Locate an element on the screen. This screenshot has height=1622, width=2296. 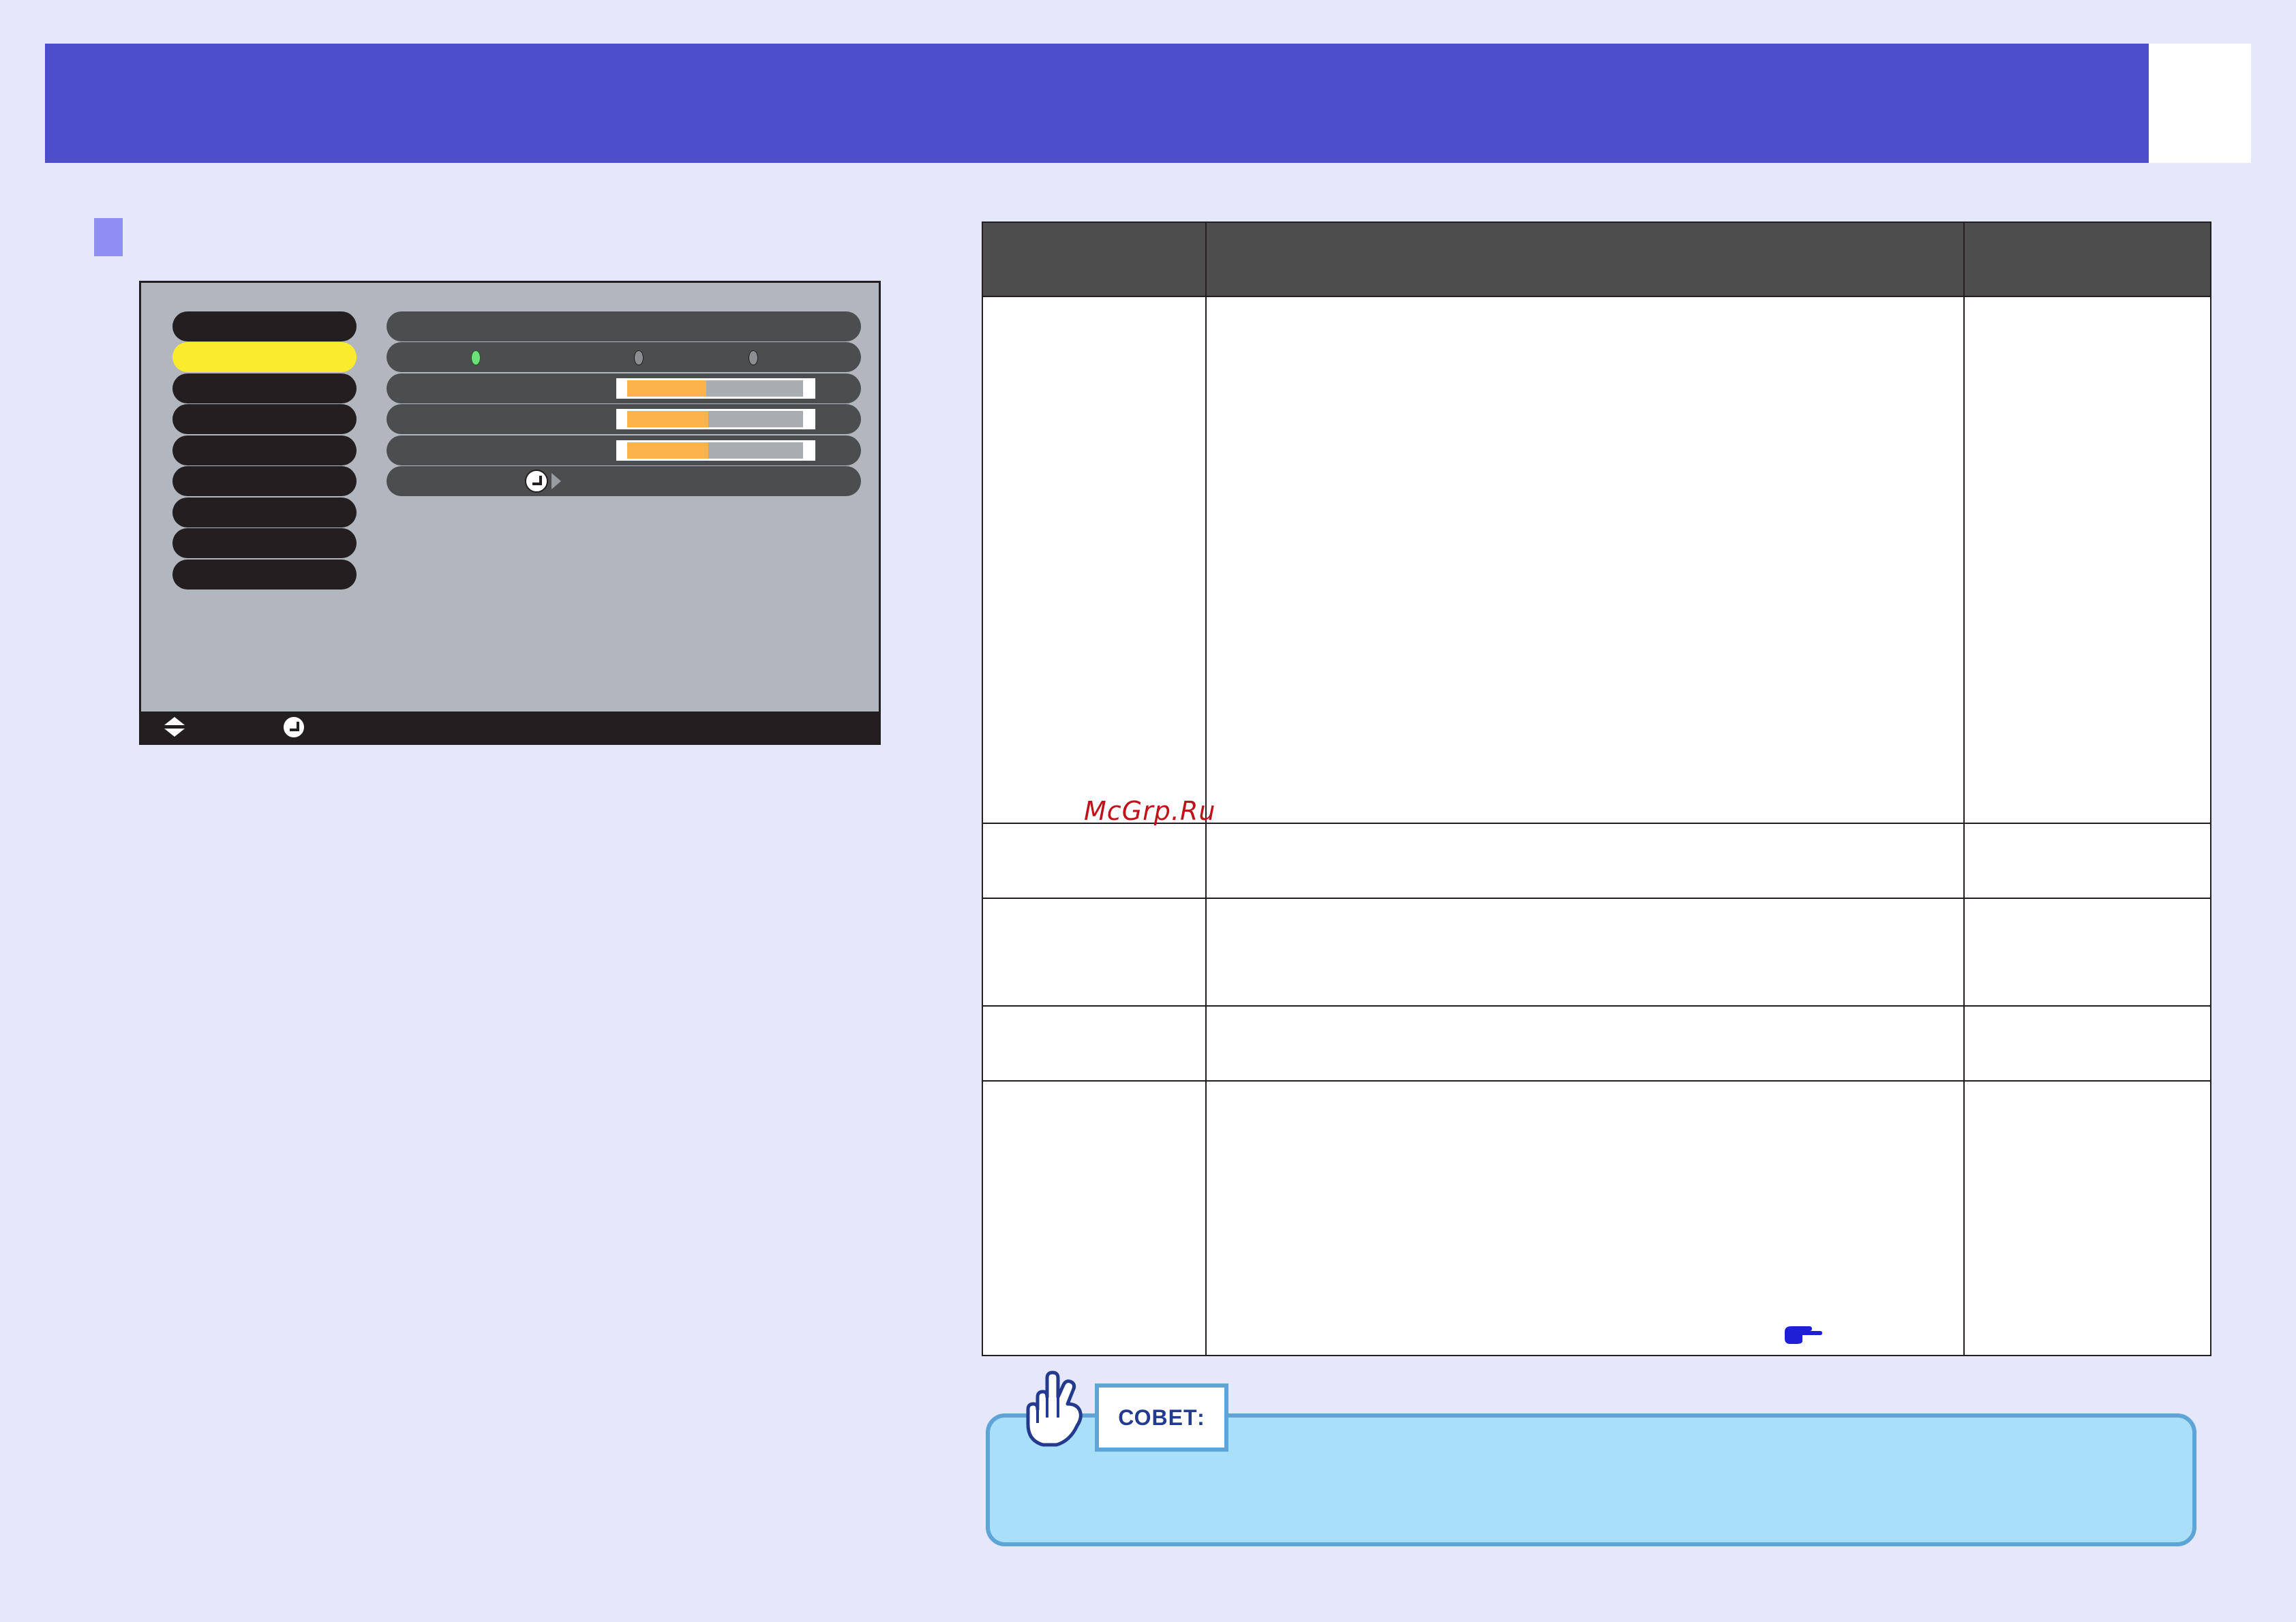
submenu-row-header is located at coordinates (624, 326).